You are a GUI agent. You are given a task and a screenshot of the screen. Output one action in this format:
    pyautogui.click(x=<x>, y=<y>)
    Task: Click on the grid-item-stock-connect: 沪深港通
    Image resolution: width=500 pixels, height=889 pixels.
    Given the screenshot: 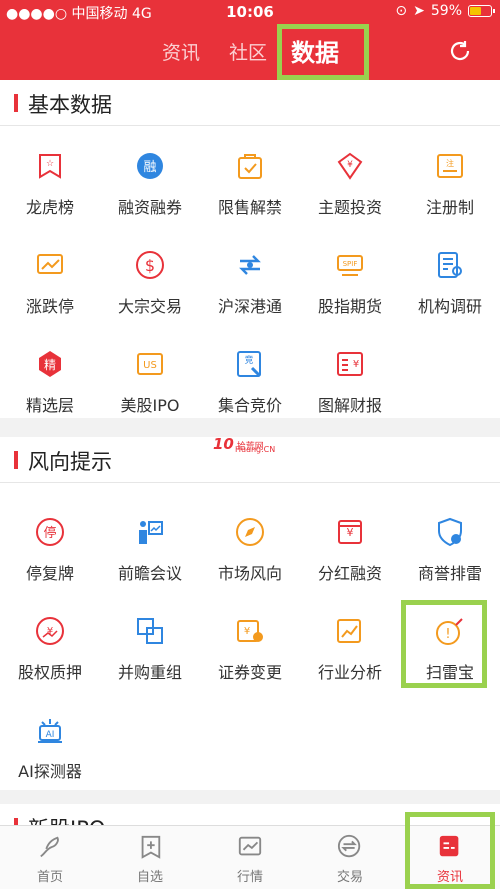 What is the action you would take?
    pyautogui.click(x=250, y=298)
    